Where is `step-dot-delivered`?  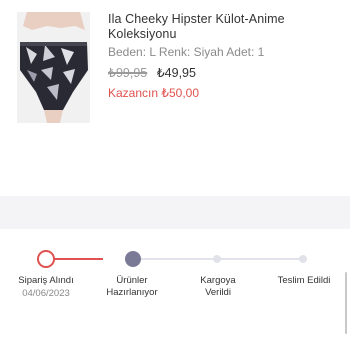
step-dot-delivered is located at coordinates (303, 259).